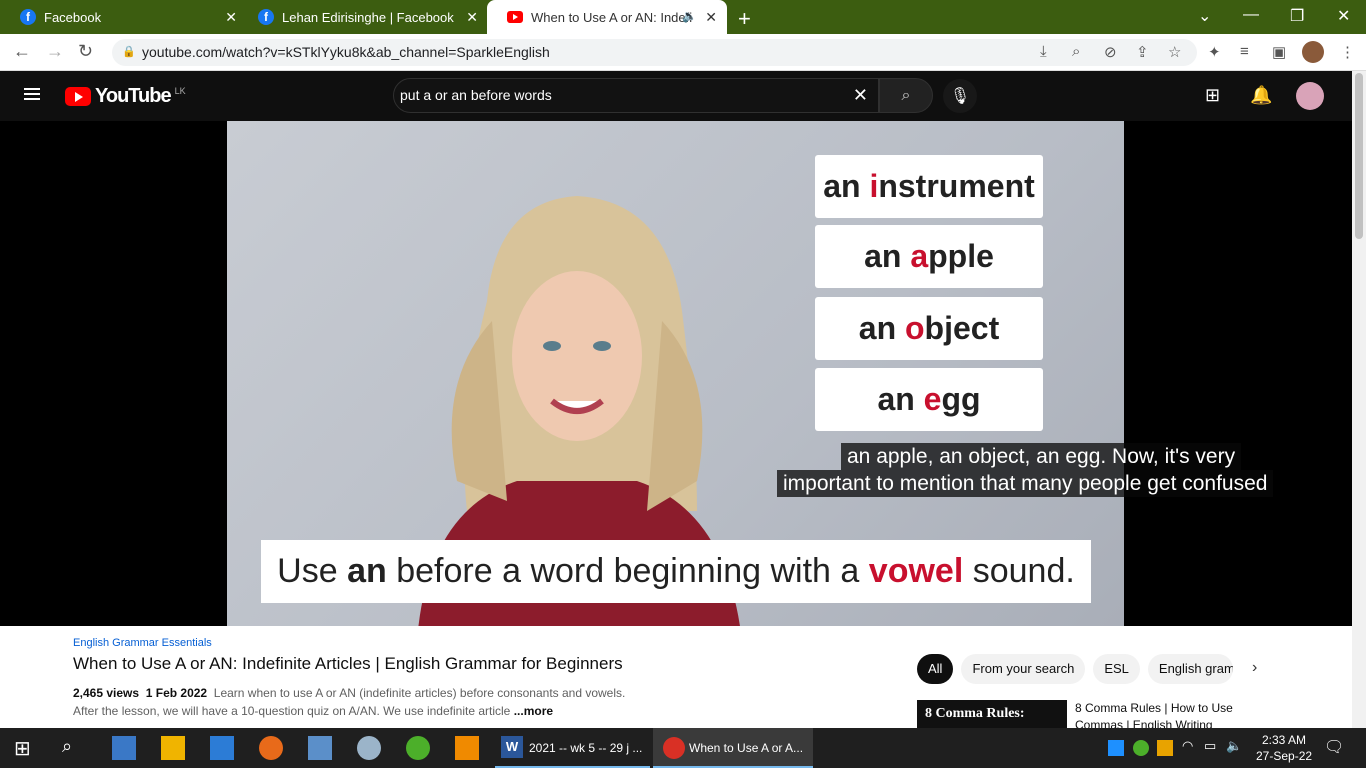 This screenshot has height=768, width=1366. What do you see at coordinates (1343, 16) in the screenshot?
I see `close-window-button: ✕` at bounding box center [1343, 16].